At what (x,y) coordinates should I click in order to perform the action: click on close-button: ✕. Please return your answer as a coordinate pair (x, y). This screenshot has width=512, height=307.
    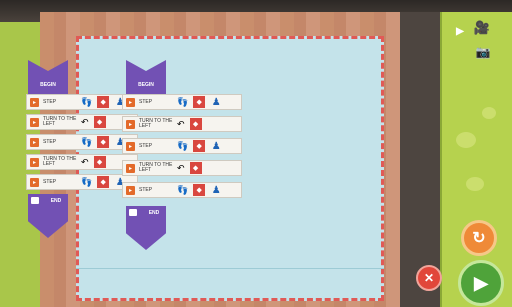
    Looking at the image, I should click on (429, 278).